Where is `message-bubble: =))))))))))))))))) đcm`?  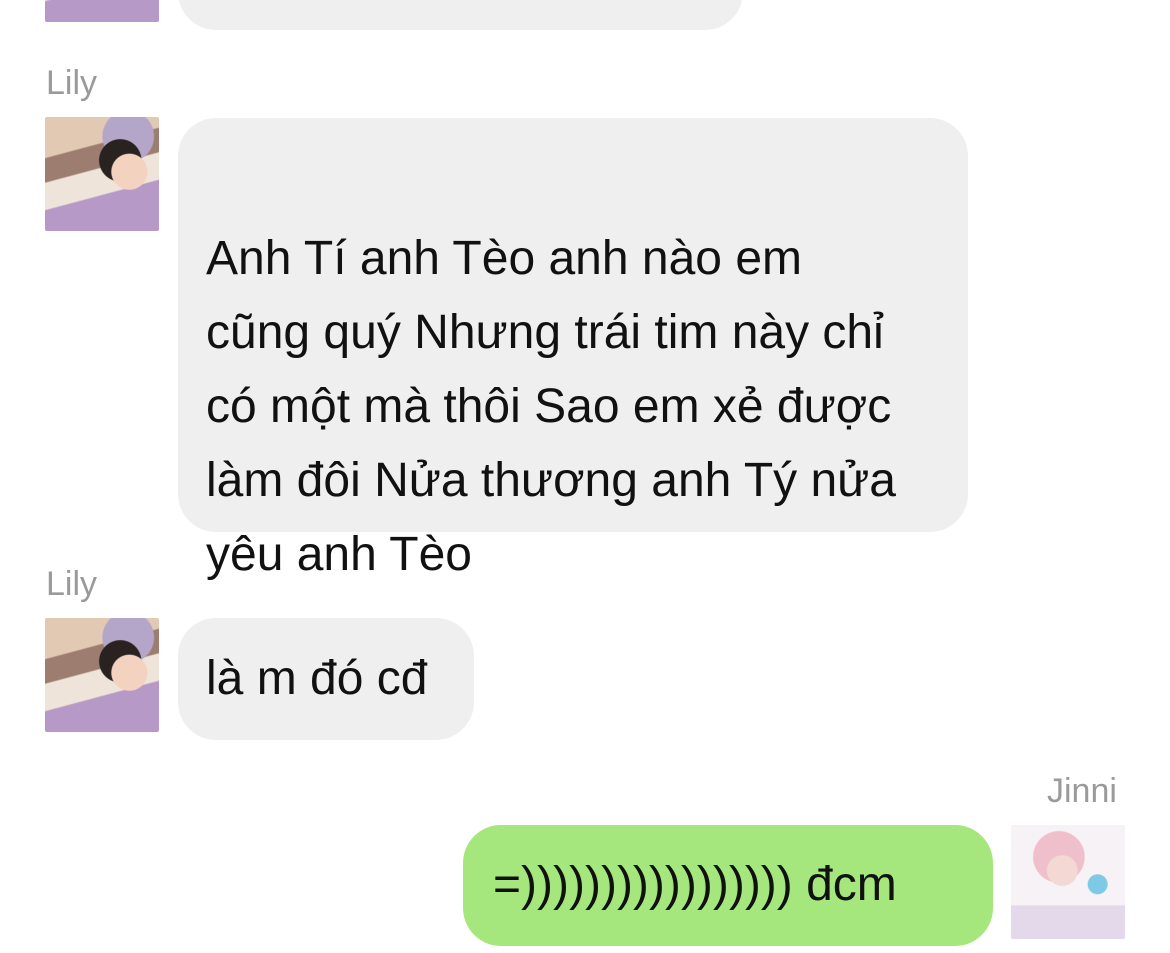 message-bubble: =))))))))))))))))) đcm is located at coordinates (728, 885).